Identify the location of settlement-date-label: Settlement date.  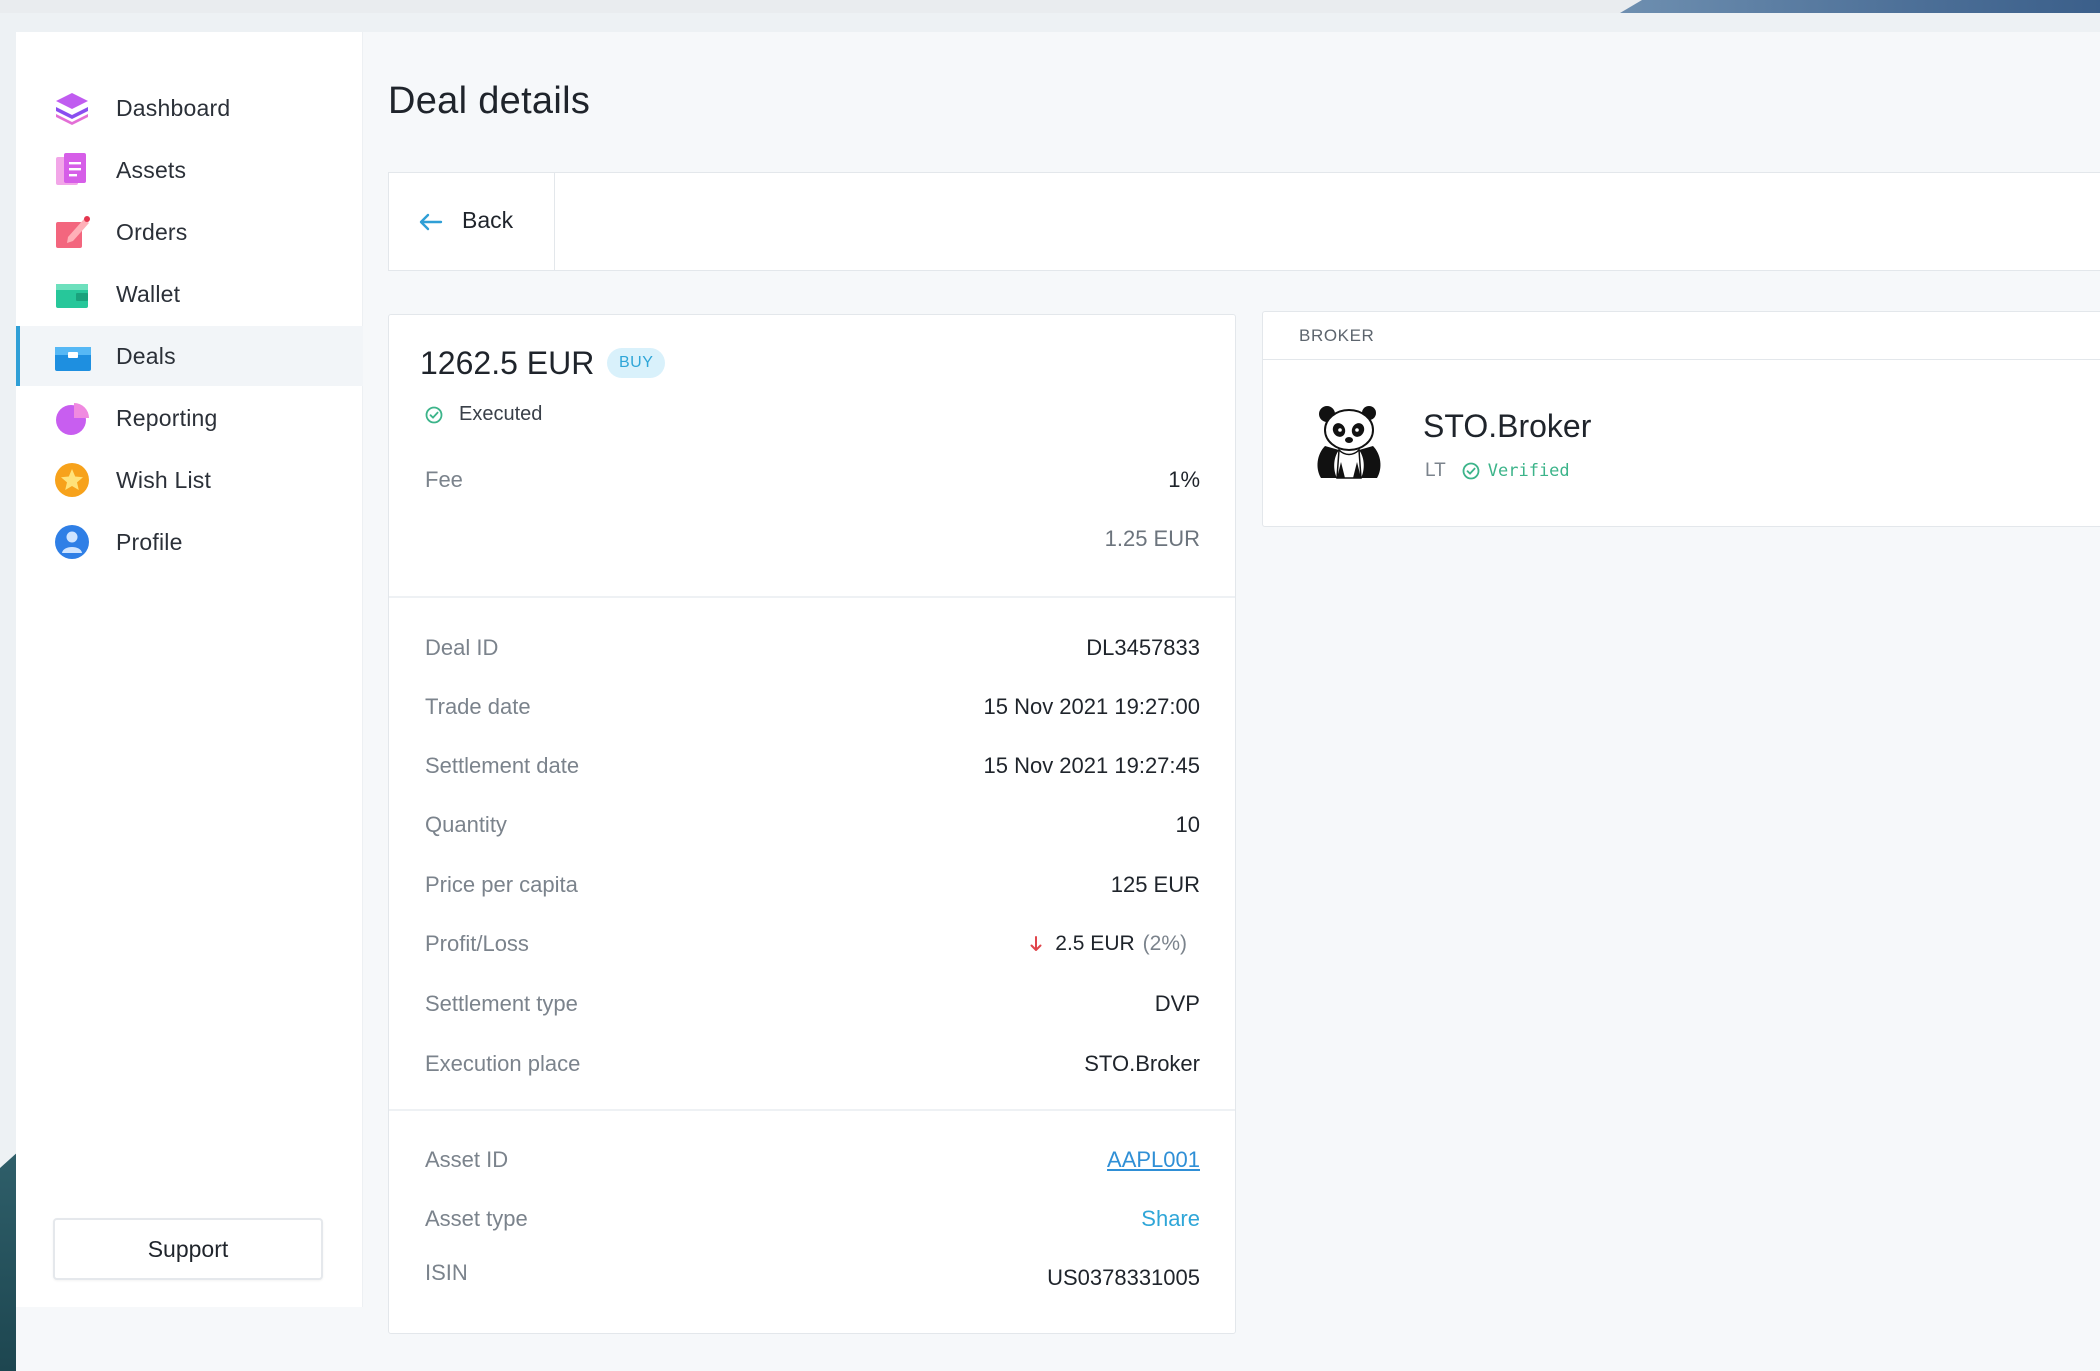
(502, 765).